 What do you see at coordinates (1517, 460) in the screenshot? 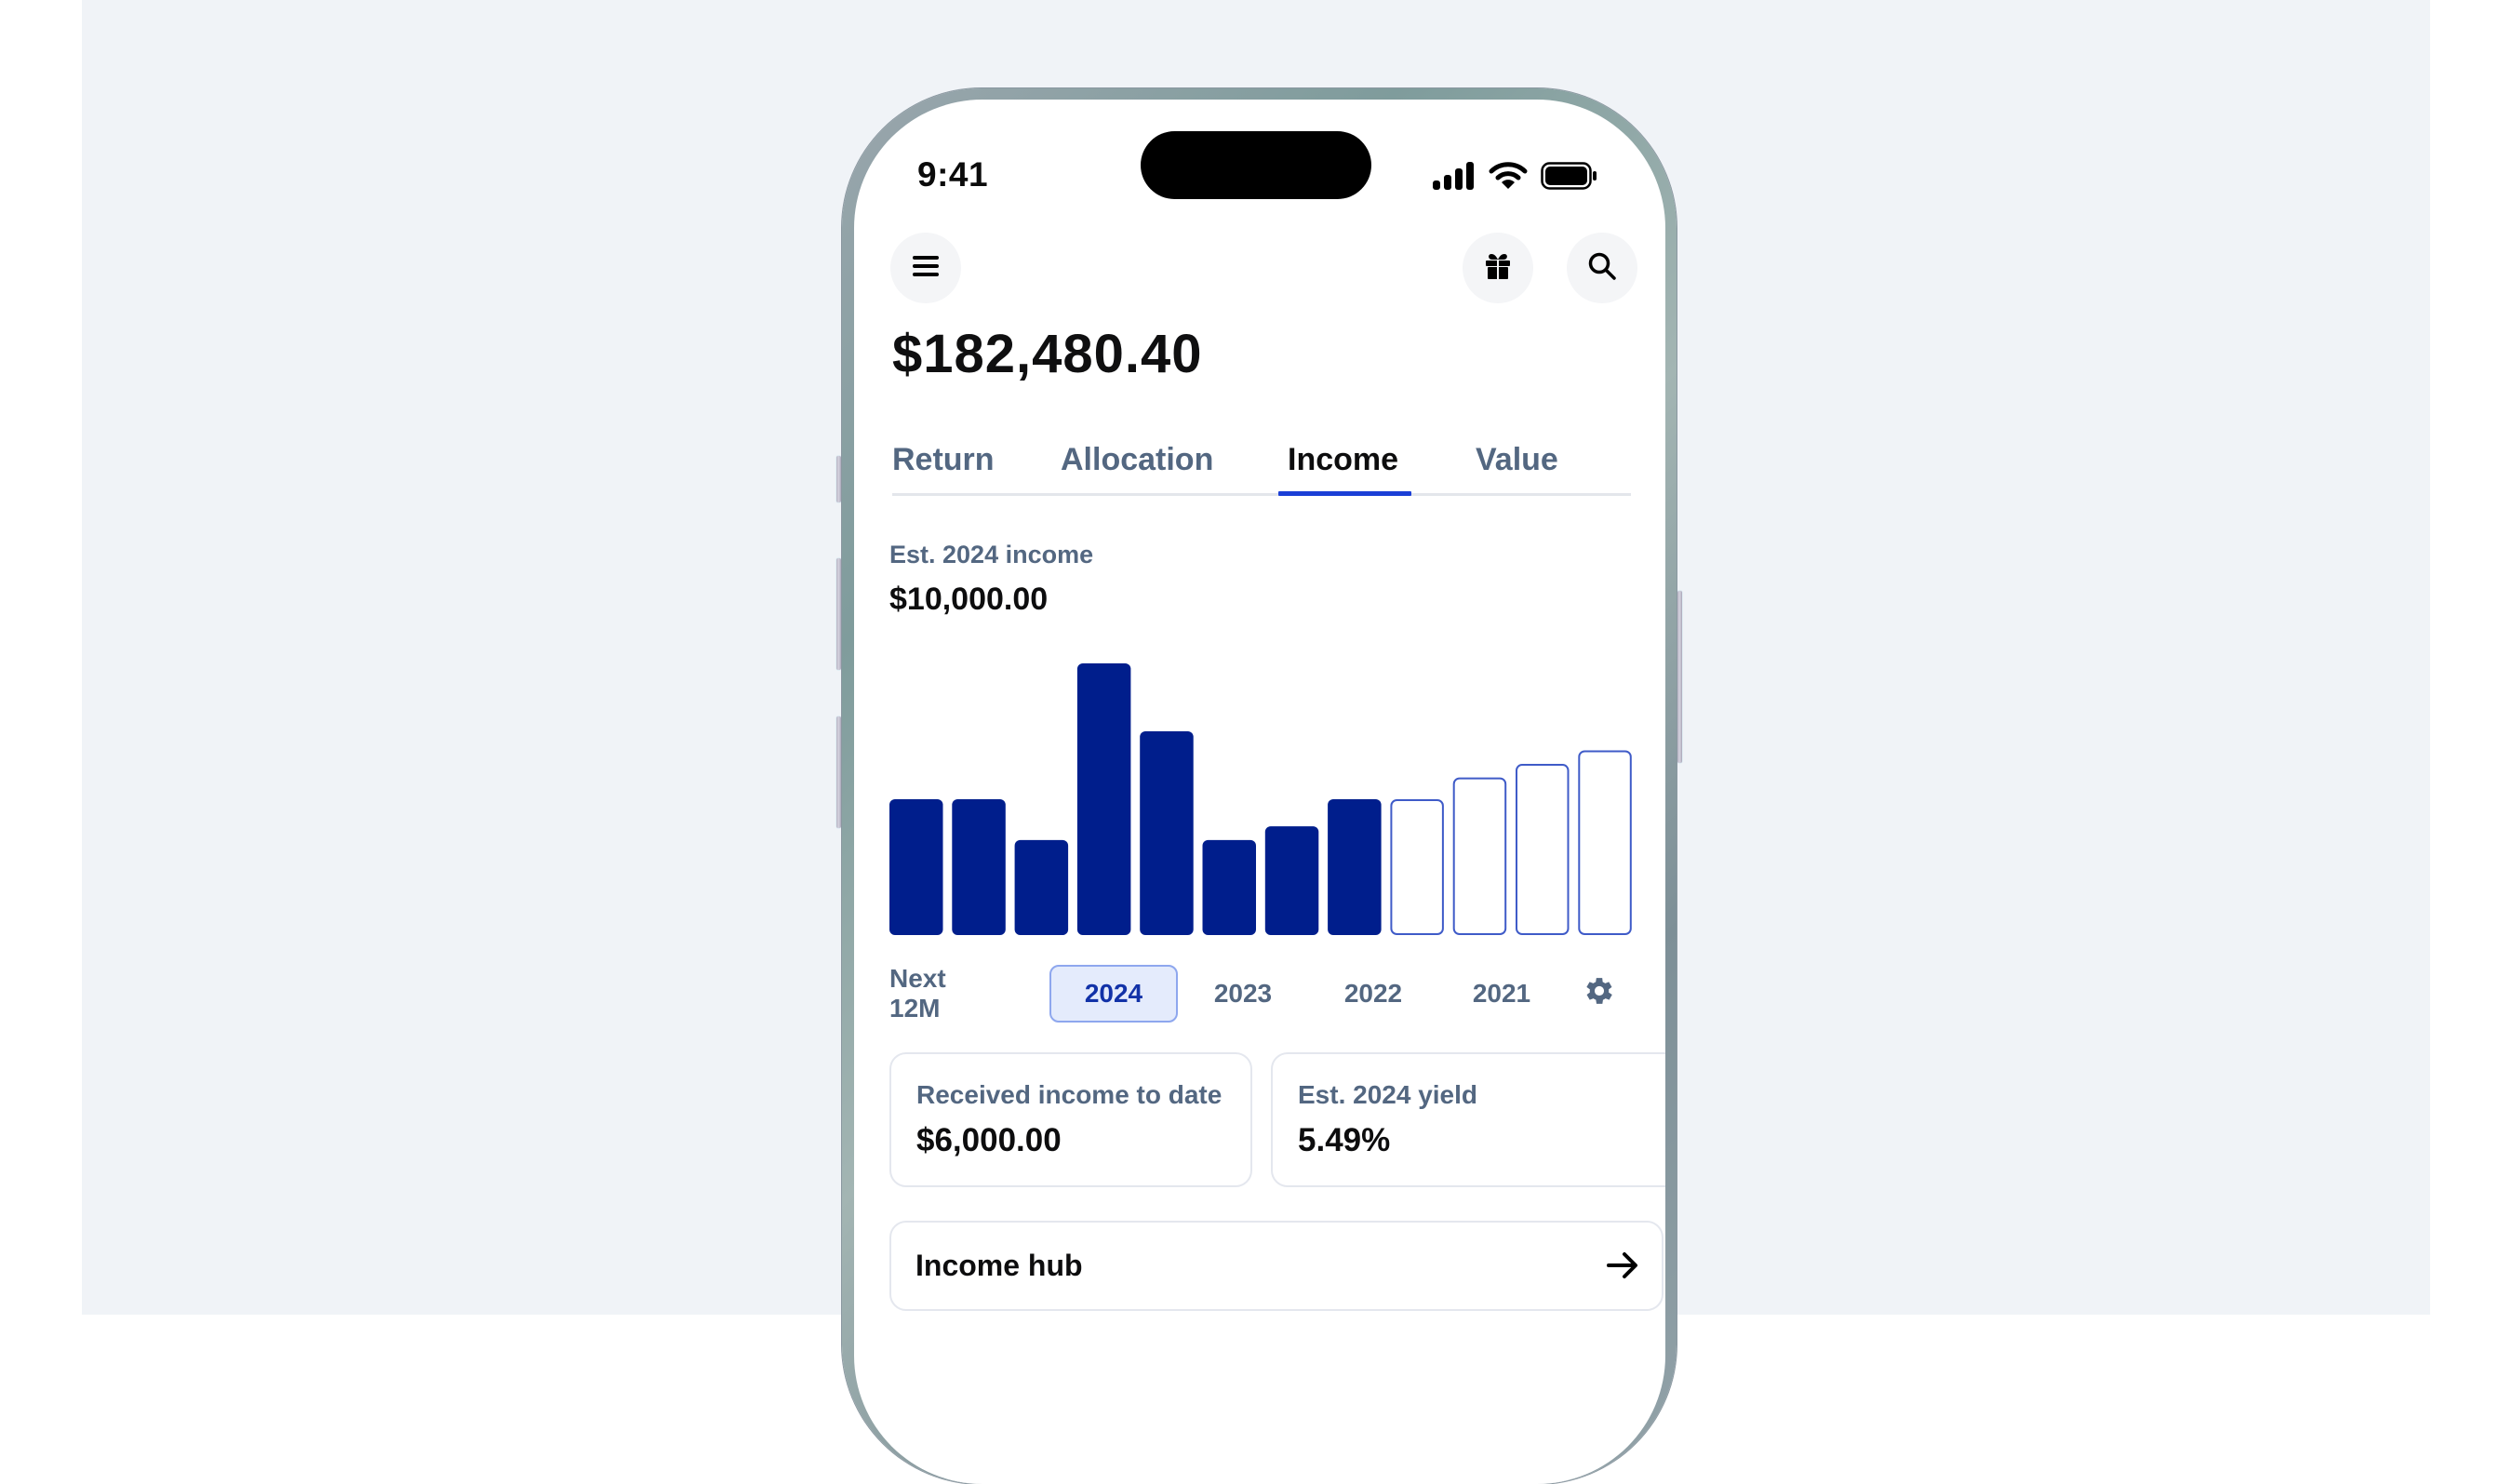
I see `tab-value: Value` at bounding box center [1517, 460].